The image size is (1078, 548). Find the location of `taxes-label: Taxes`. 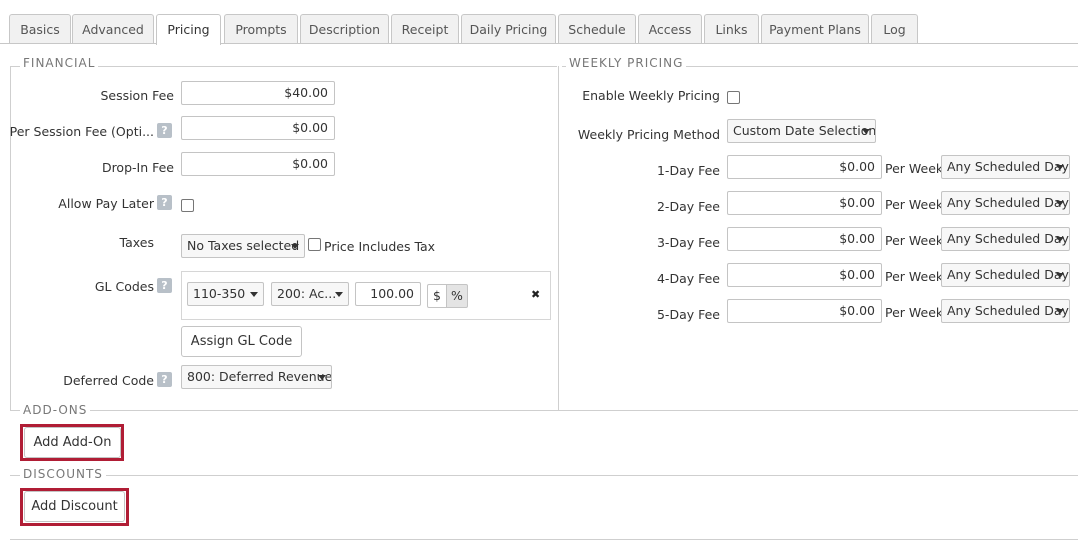

taxes-label: Taxes is located at coordinates (136, 242).